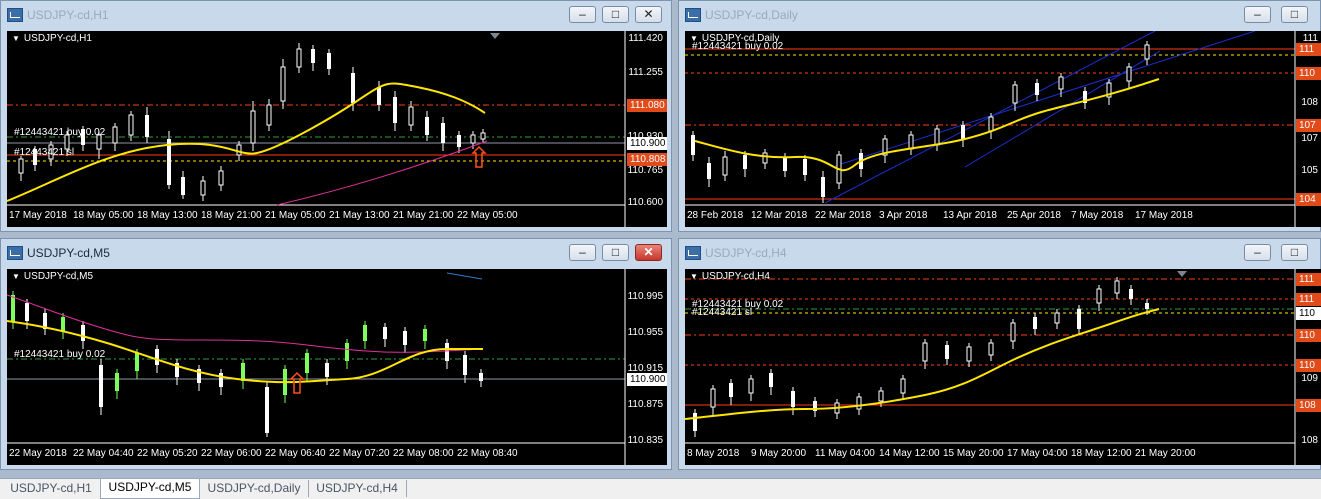  What do you see at coordinates (38, 215) in the screenshot?
I see `time-tick: 17 May 2018` at bounding box center [38, 215].